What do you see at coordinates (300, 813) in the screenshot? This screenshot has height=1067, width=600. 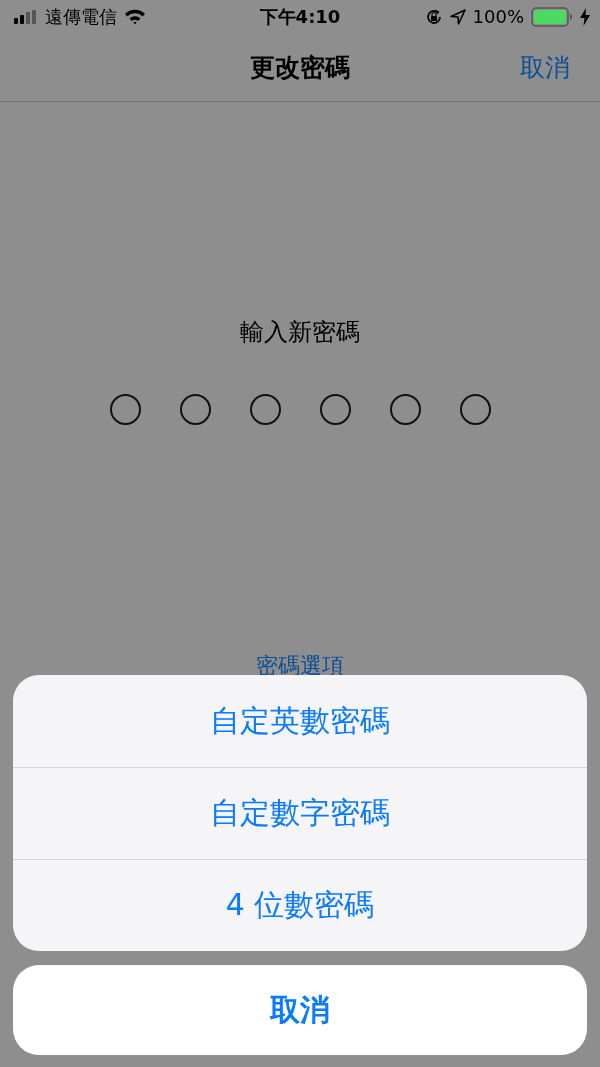 I see `sheet-option: 自定數字密碼` at bounding box center [300, 813].